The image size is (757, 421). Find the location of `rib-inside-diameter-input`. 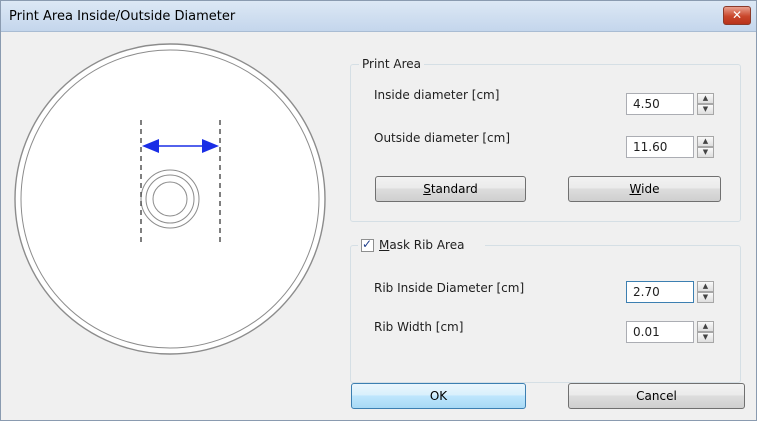

rib-inside-diameter-input is located at coordinates (660, 292).